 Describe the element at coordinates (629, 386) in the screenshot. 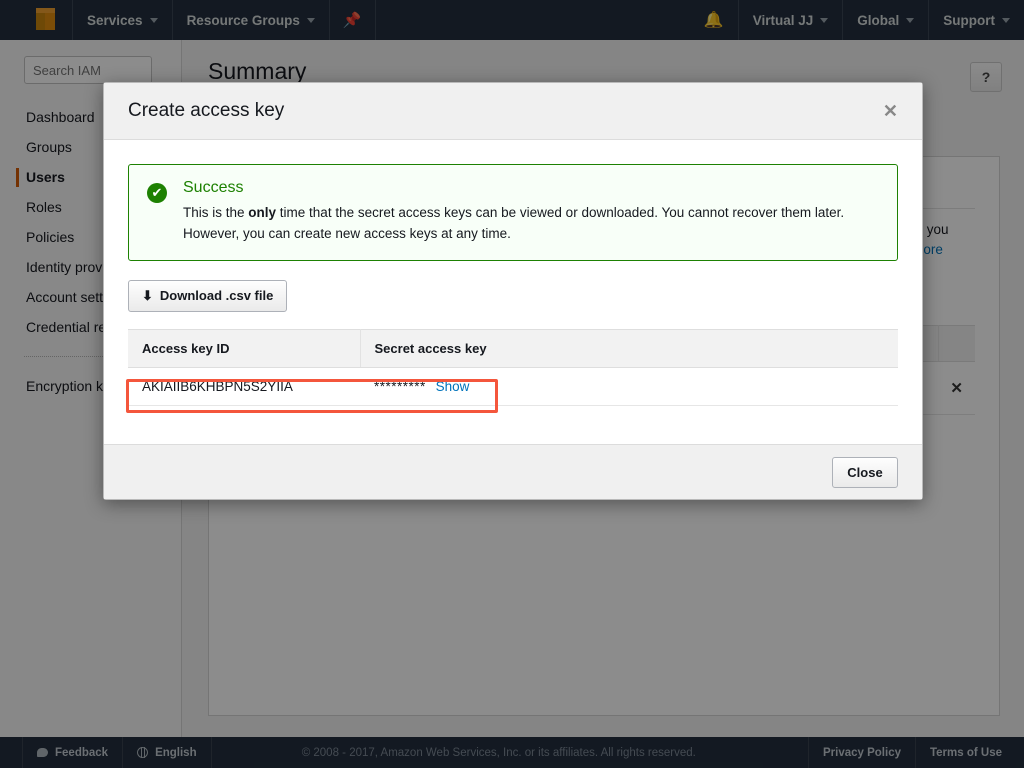

I see `cell-secret-access-key: ********* Show` at that location.